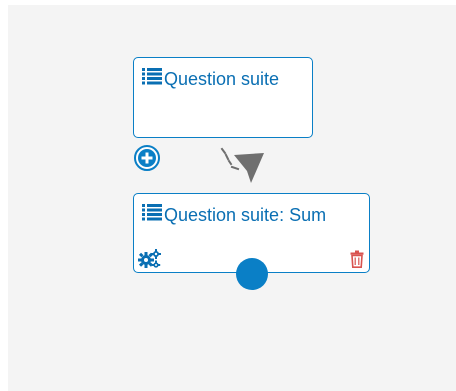 The width and height of the screenshot is (456, 391). I want to click on output-port-handle, so click(252, 274).